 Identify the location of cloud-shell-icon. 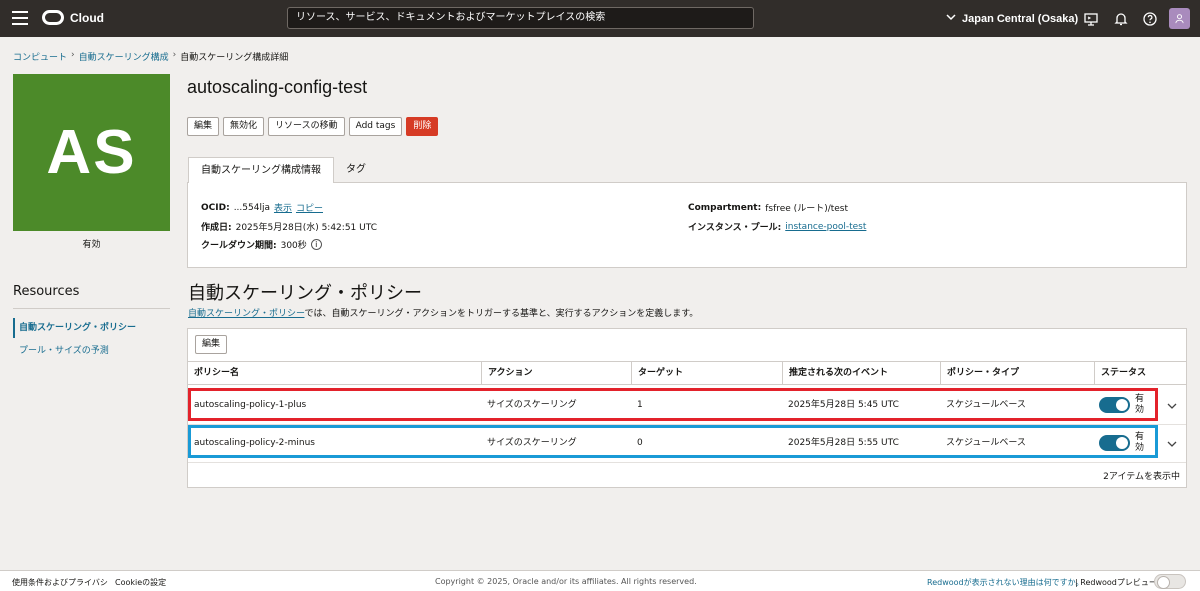
(1091, 19).